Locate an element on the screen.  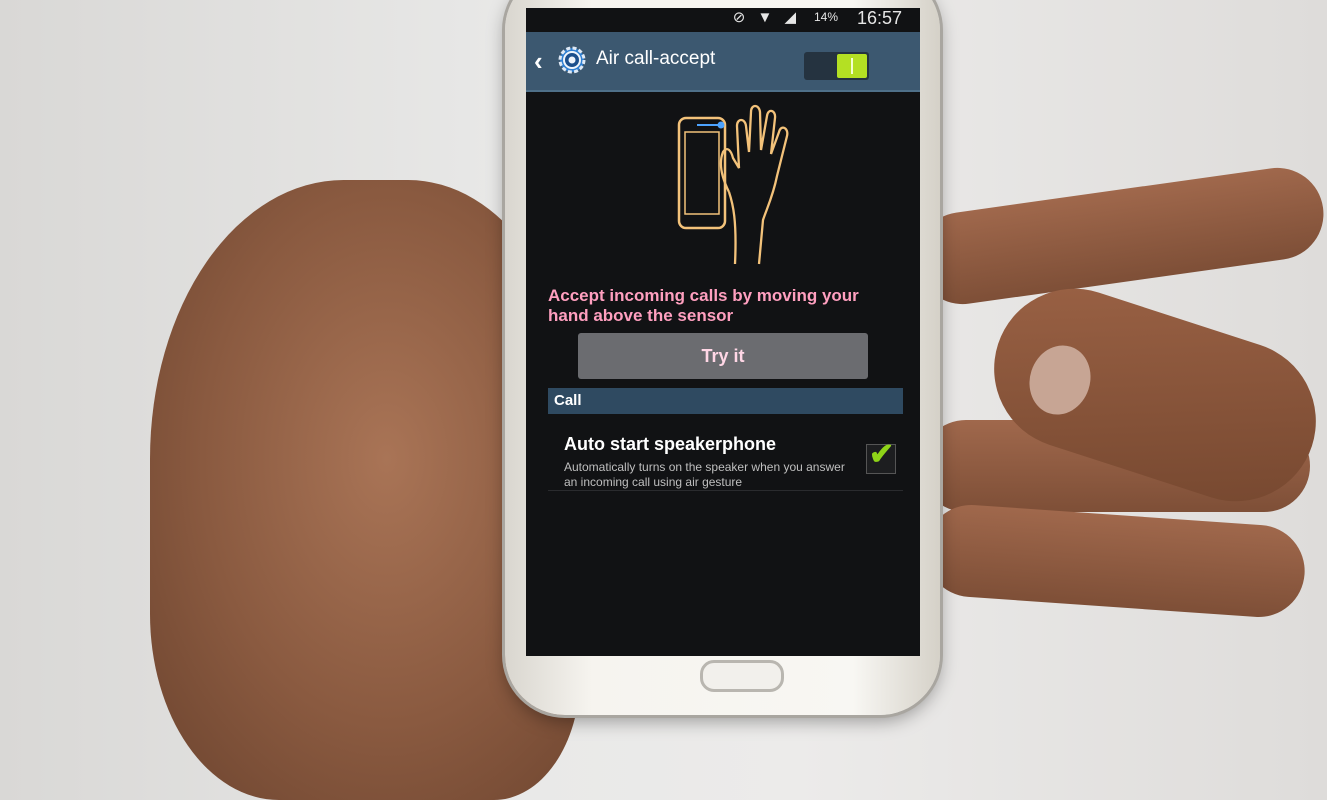
back-icon: ‹ is located at coordinates (538, 61).